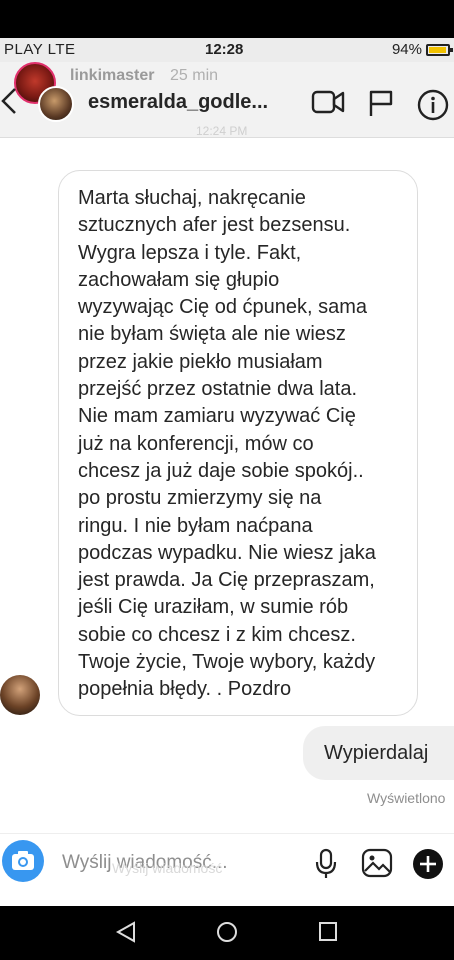  What do you see at coordinates (381, 103) in the screenshot?
I see `flag-icon` at bounding box center [381, 103].